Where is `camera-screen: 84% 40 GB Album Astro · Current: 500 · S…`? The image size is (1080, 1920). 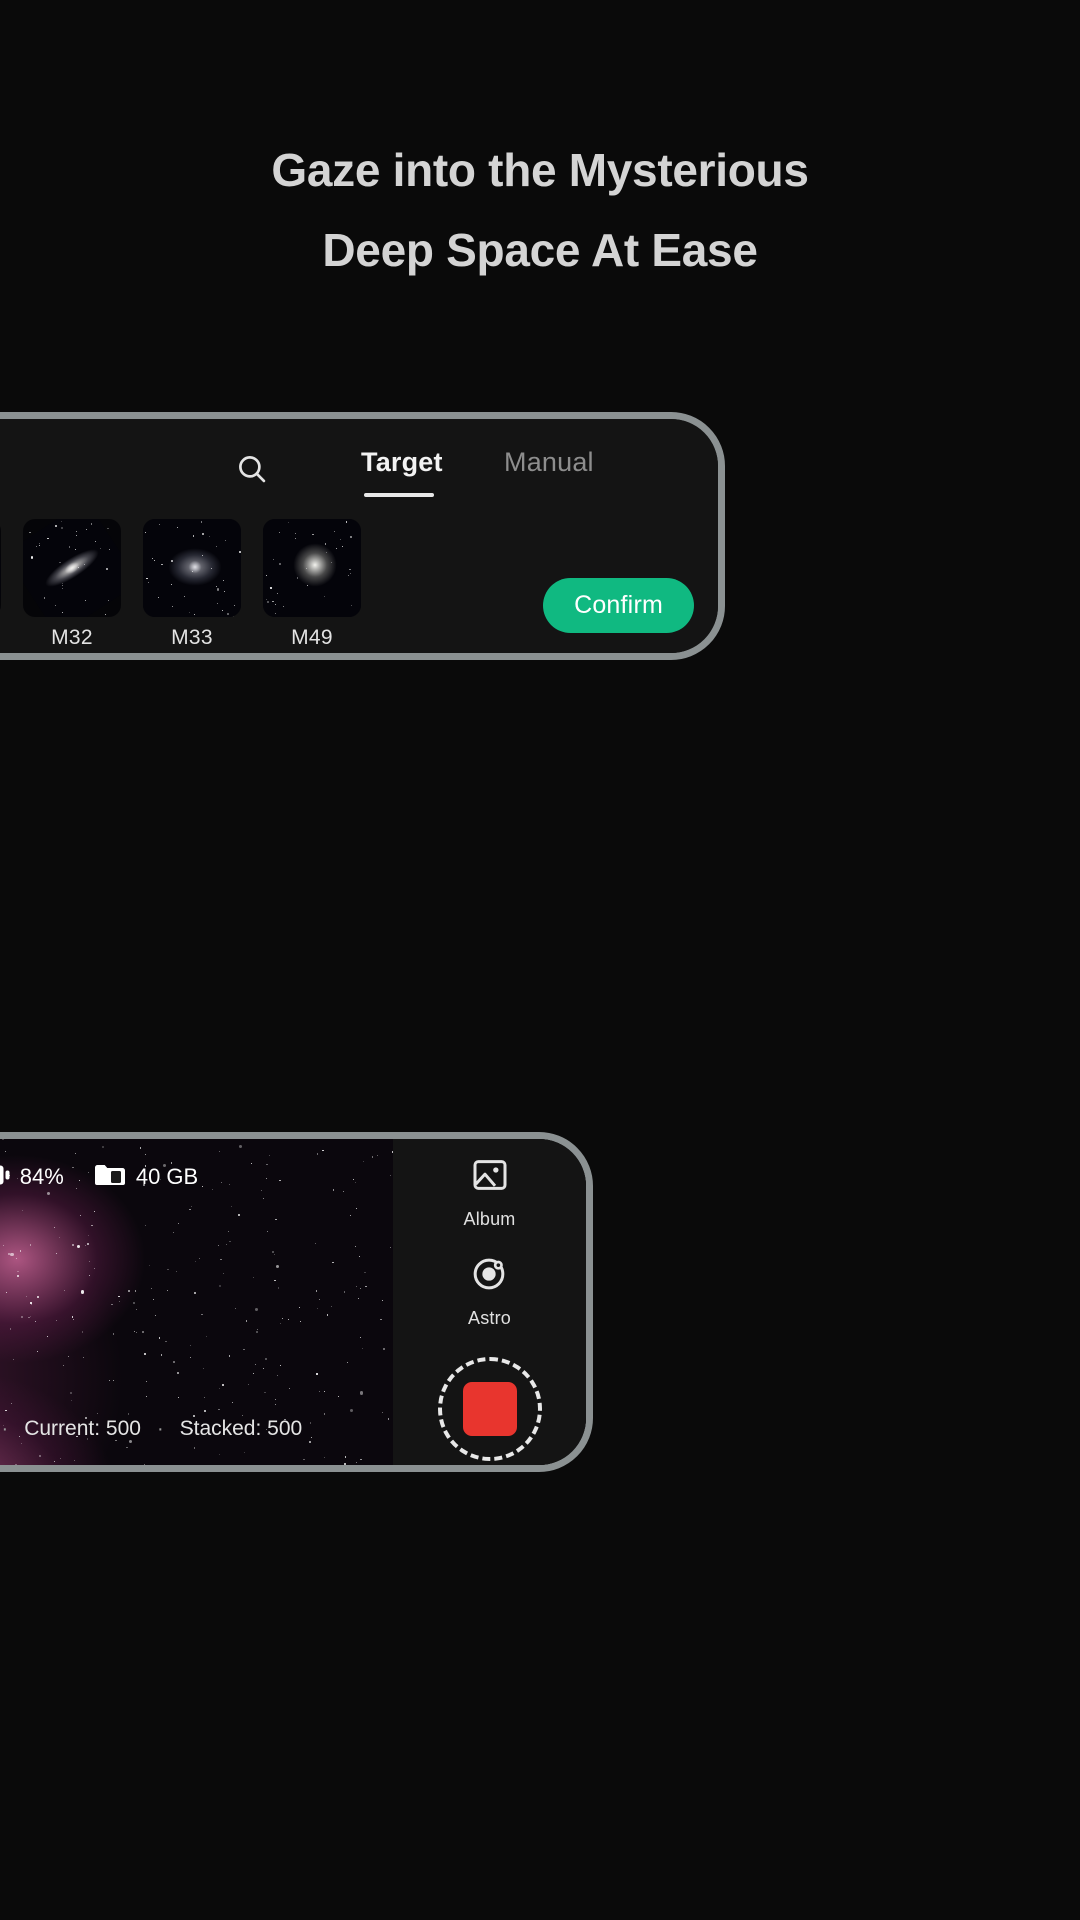
camera-screen: 84% 40 GB Album Astro · Current: 500 · S… is located at coordinates (293, 1302).